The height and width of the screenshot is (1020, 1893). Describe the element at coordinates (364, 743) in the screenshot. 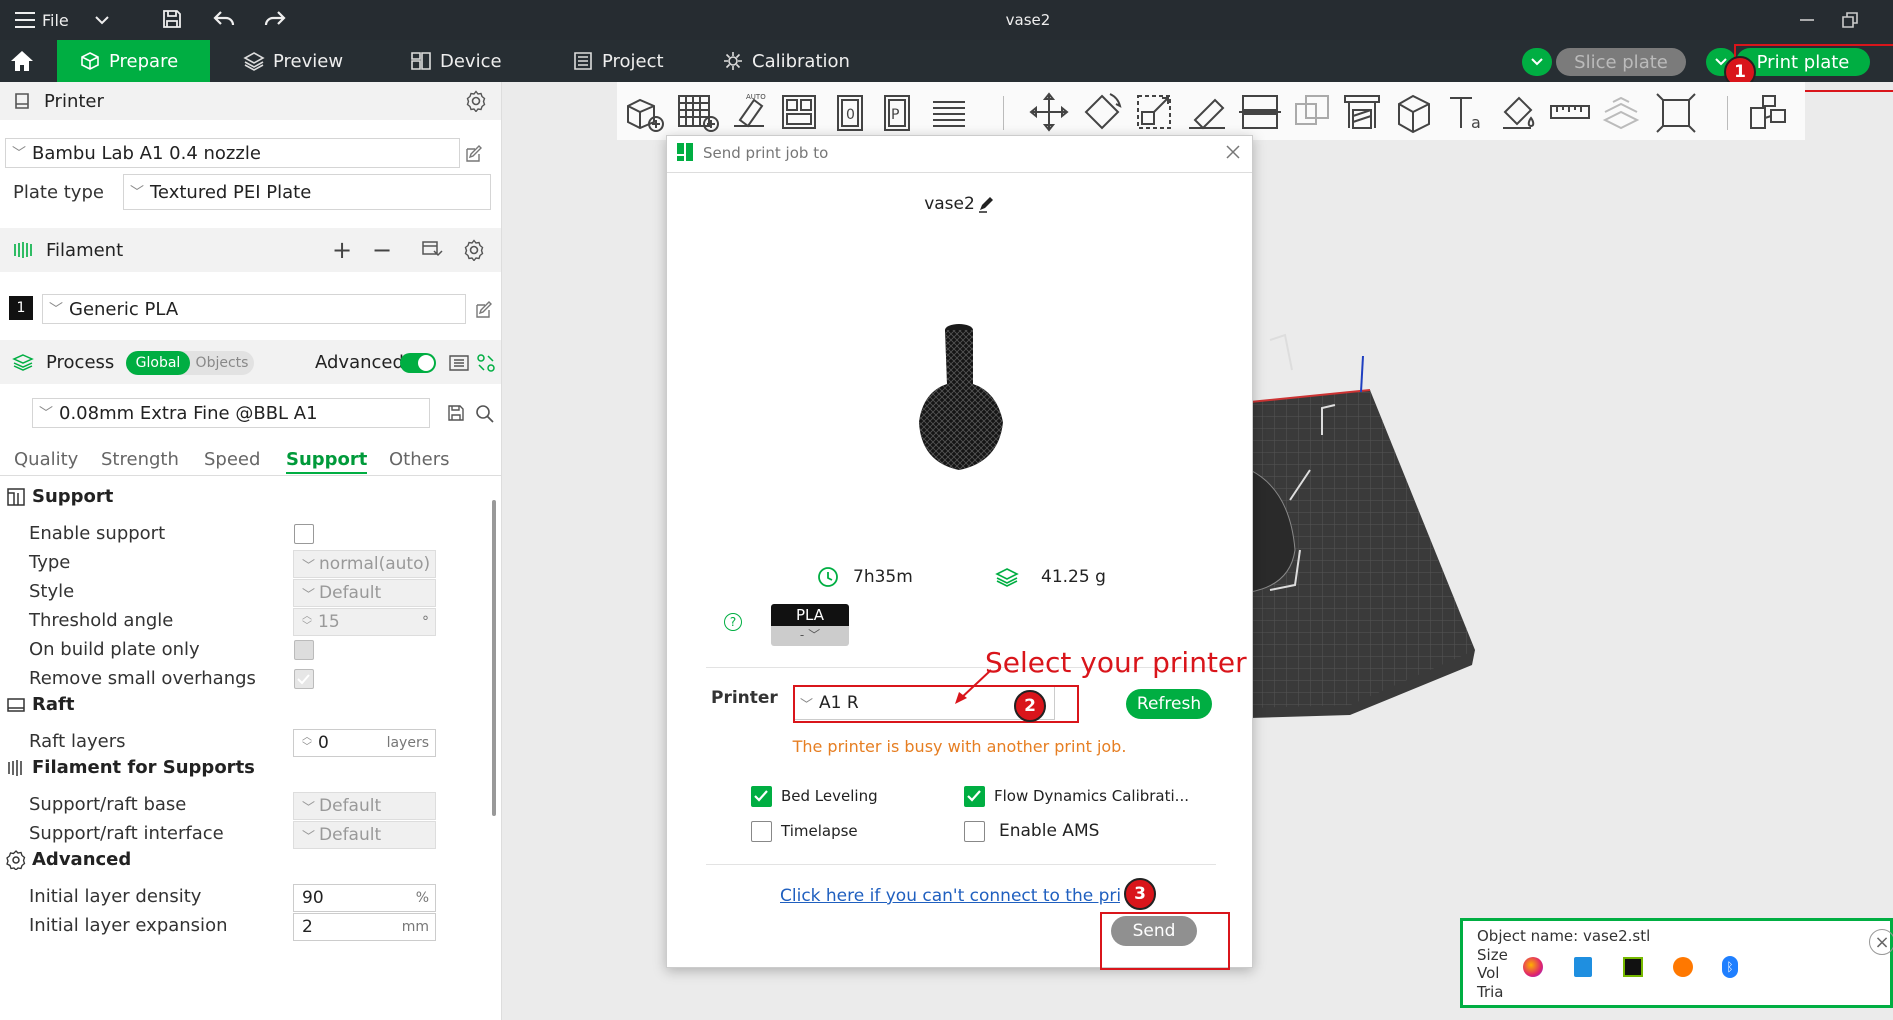

I see `raft-layers-spinner: ︿ ﹀ 0 layers` at that location.